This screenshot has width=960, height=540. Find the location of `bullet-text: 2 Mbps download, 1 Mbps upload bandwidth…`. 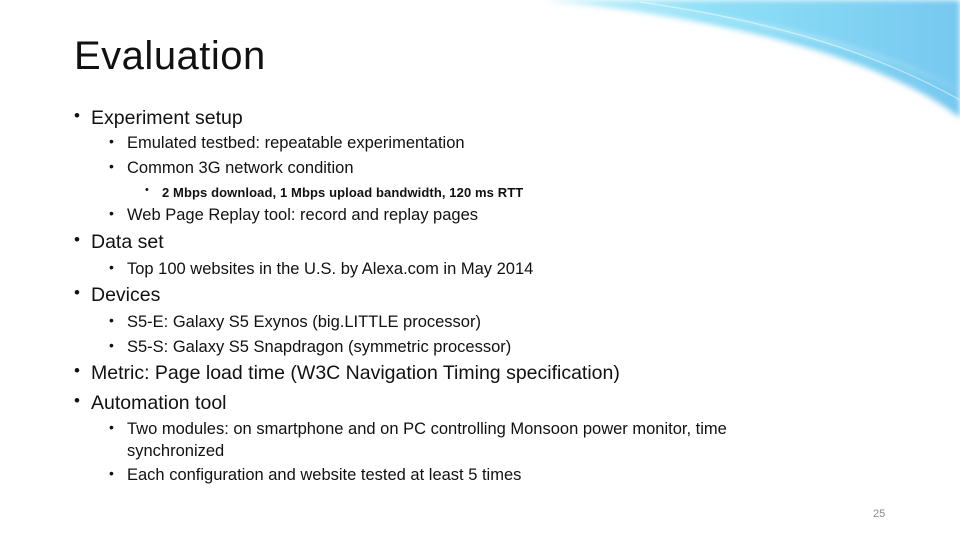

bullet-text: 2 Mbps download, 1 Mbps upload bandwidth… is located at coordinates (343, 192).